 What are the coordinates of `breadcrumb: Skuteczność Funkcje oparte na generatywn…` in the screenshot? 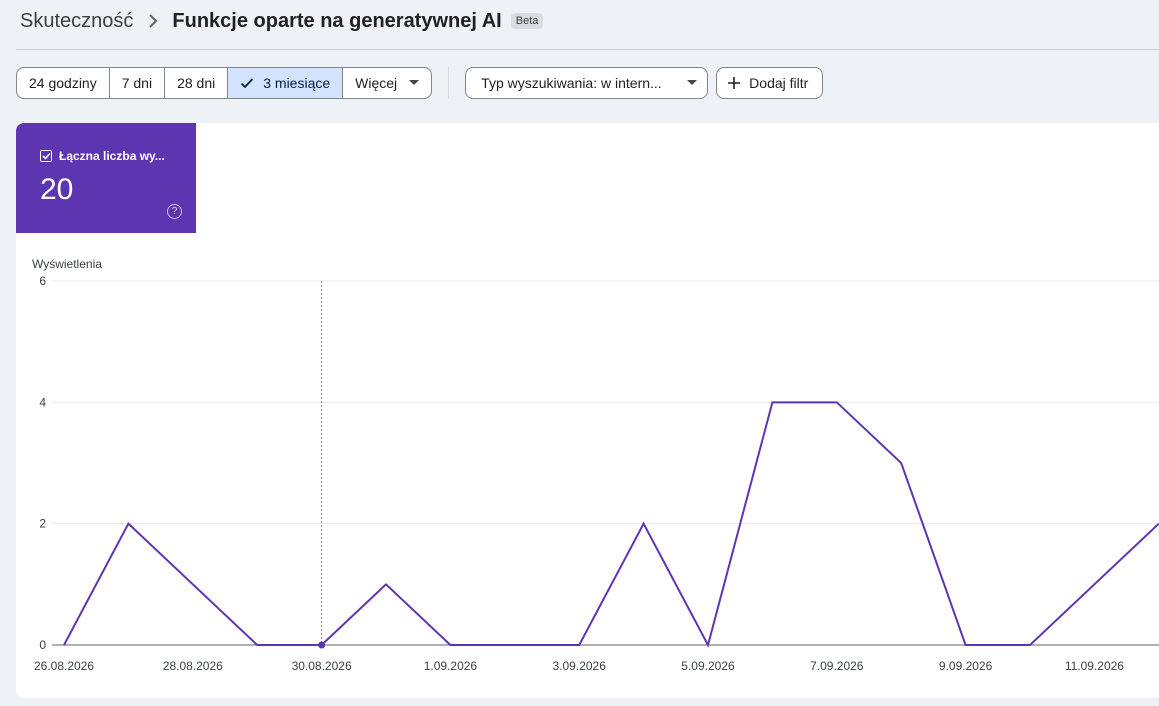 It's located at (282, 21).